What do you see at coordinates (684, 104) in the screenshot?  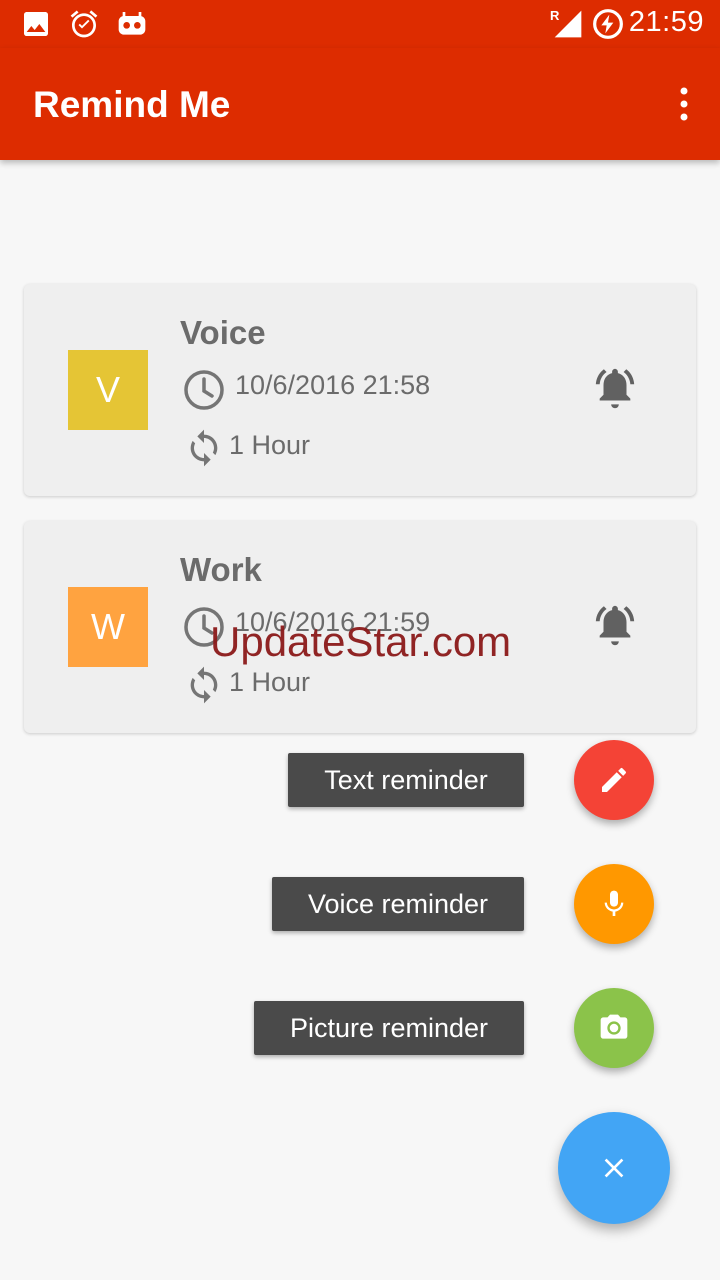 I see `more-vert-icon` at bounding box center [684, 104].